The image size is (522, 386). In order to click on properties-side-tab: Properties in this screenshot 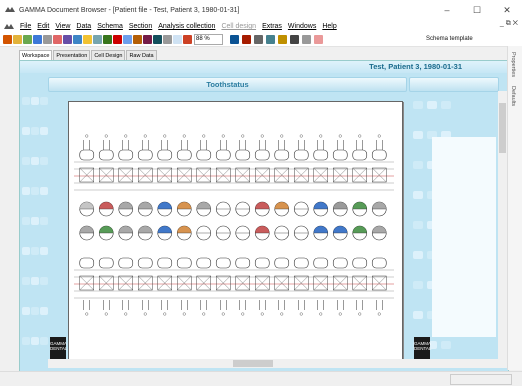, I will do `click(513, 64)`.